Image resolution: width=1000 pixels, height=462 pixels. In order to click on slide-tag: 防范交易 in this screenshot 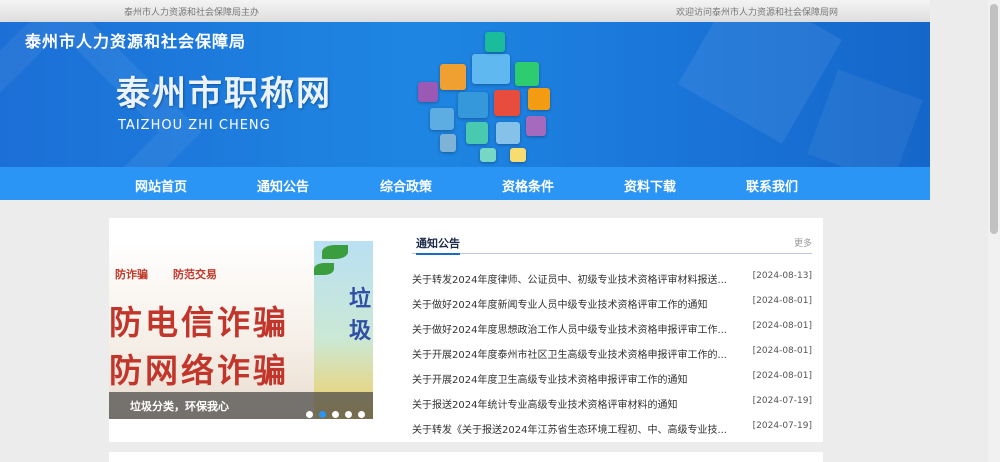, I will do `click(195, 274)`.